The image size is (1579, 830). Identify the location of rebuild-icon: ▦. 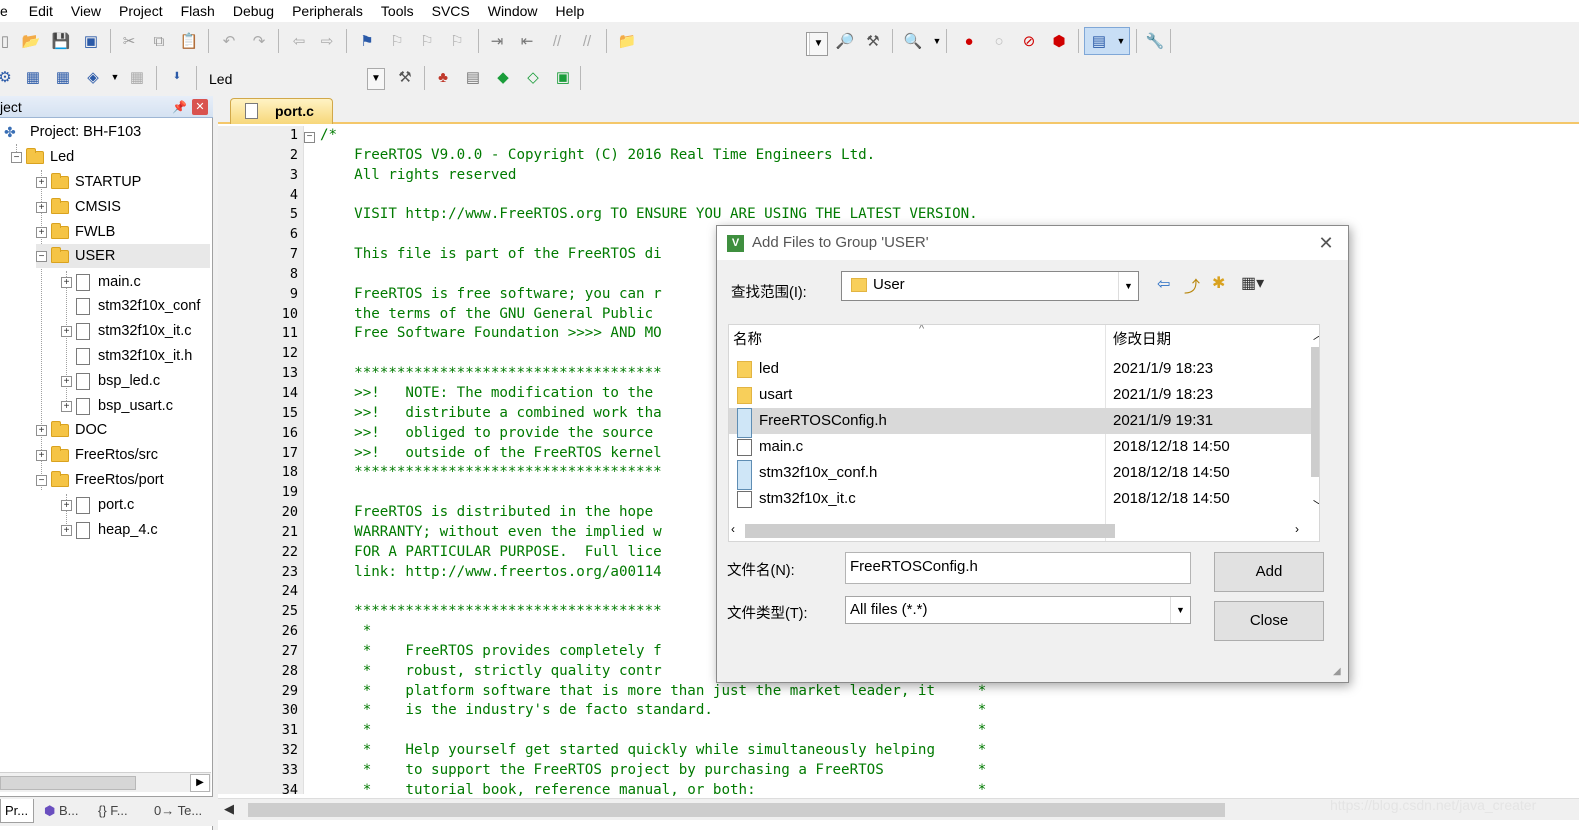
(63, 77).